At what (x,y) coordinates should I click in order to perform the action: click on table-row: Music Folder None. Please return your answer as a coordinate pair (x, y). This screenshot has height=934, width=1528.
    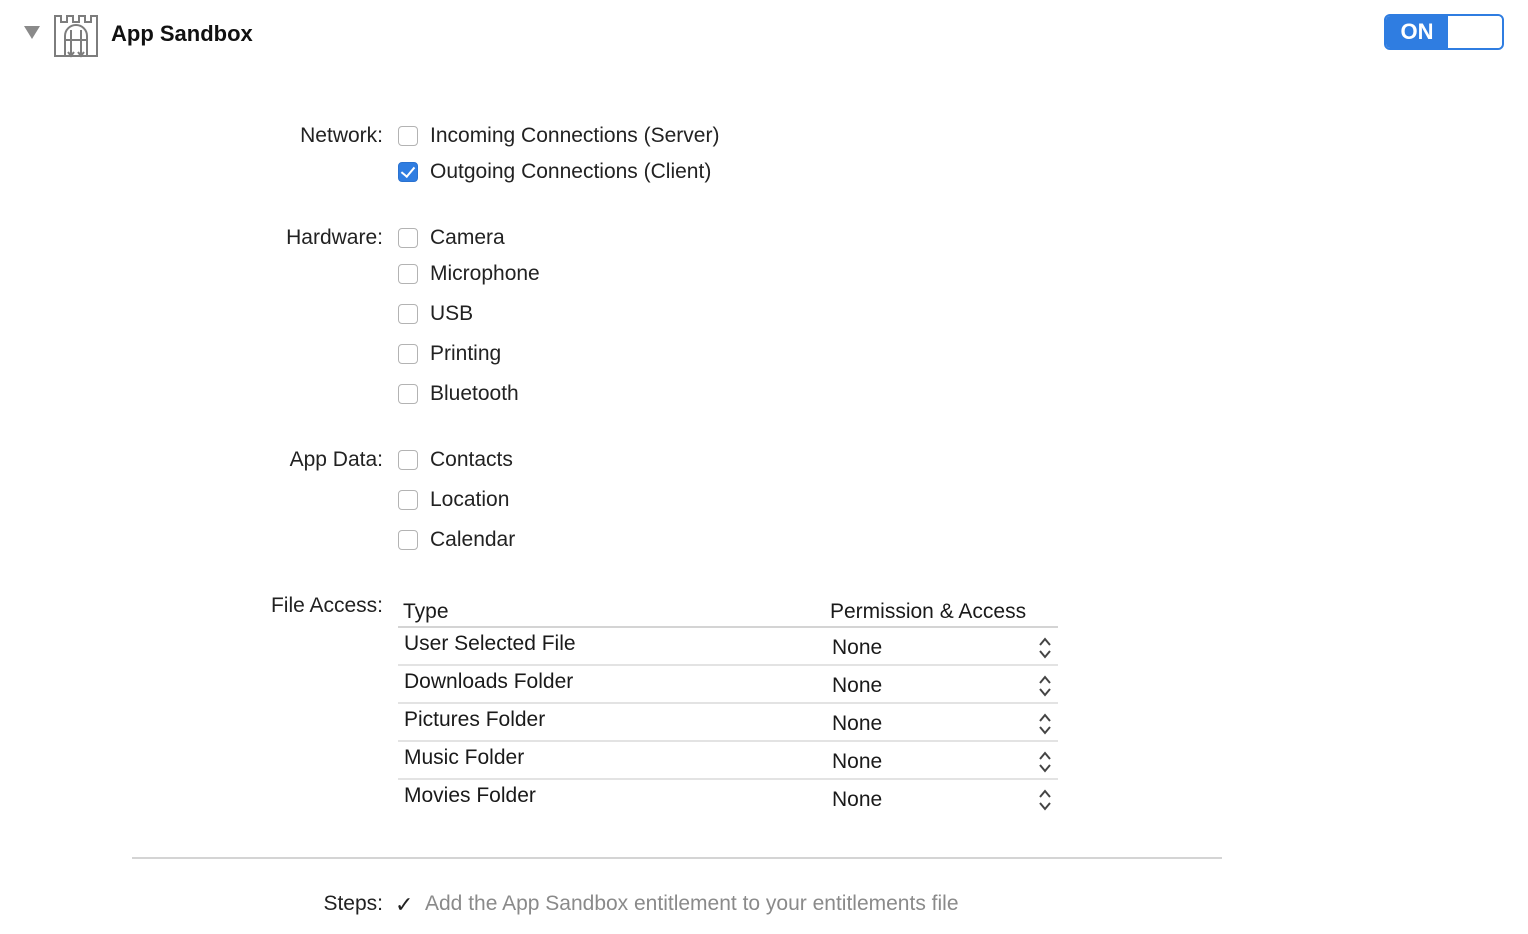
    Looking at the image, I should click on (728, 761).